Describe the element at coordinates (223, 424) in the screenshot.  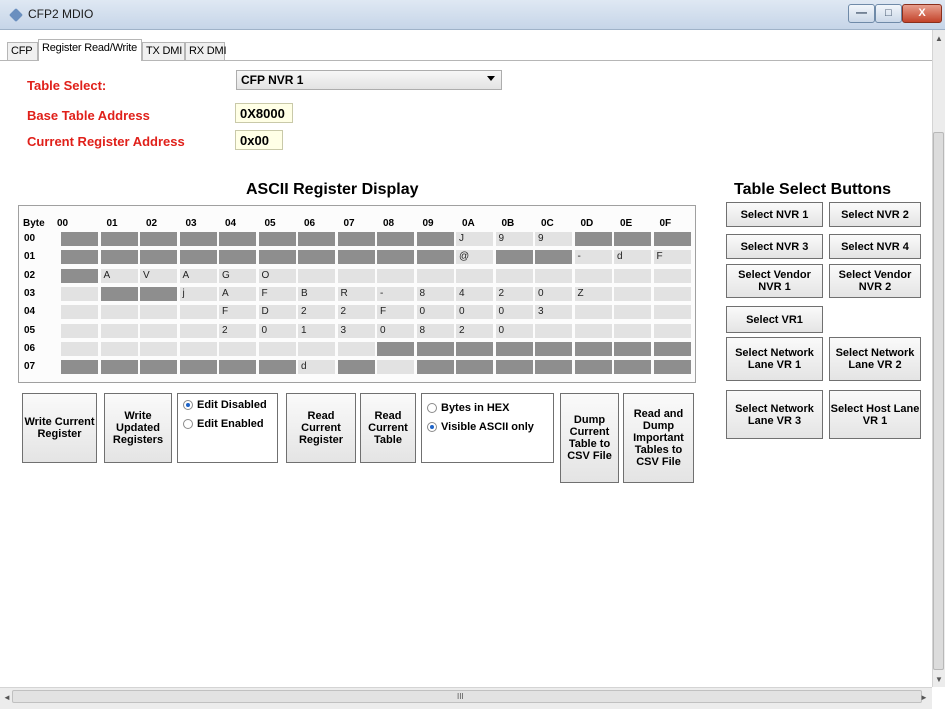
I see `edit-enabled-radio: Edit Enabled` at that location.